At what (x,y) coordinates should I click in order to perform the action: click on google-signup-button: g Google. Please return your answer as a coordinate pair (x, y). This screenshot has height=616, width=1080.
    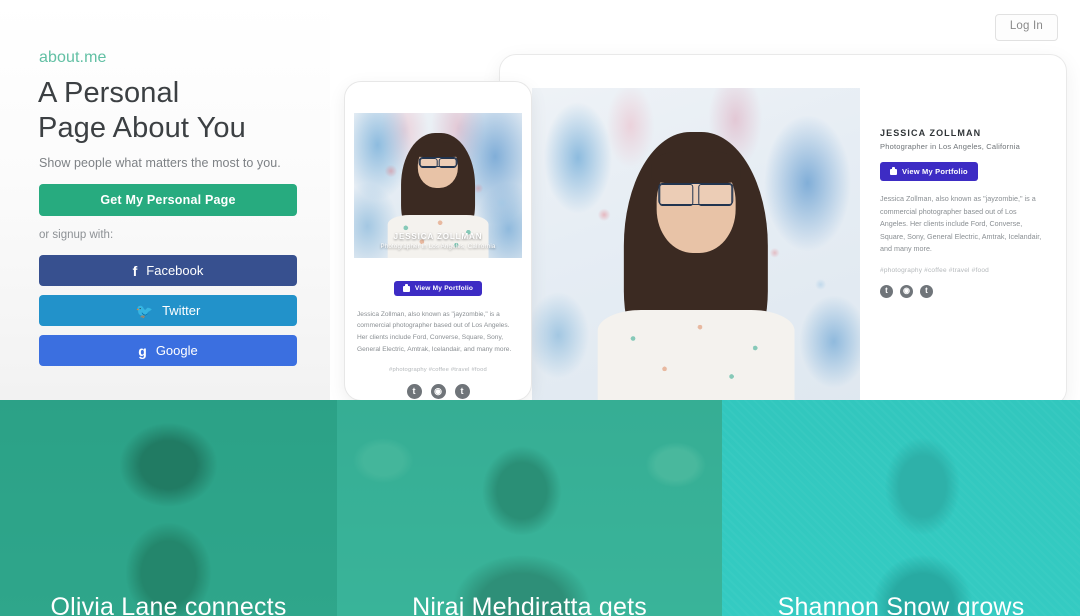
    Looking at the image, I should click on (168, 350).